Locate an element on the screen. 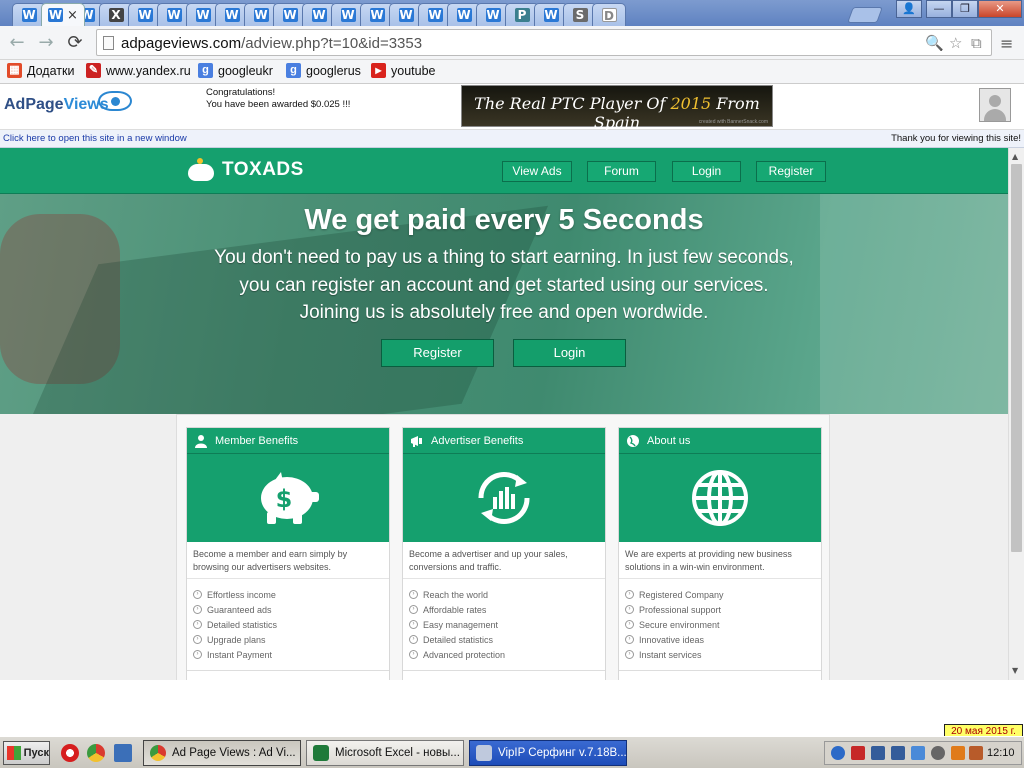  chart-refresh-icon is located at coordinates (504, 498).